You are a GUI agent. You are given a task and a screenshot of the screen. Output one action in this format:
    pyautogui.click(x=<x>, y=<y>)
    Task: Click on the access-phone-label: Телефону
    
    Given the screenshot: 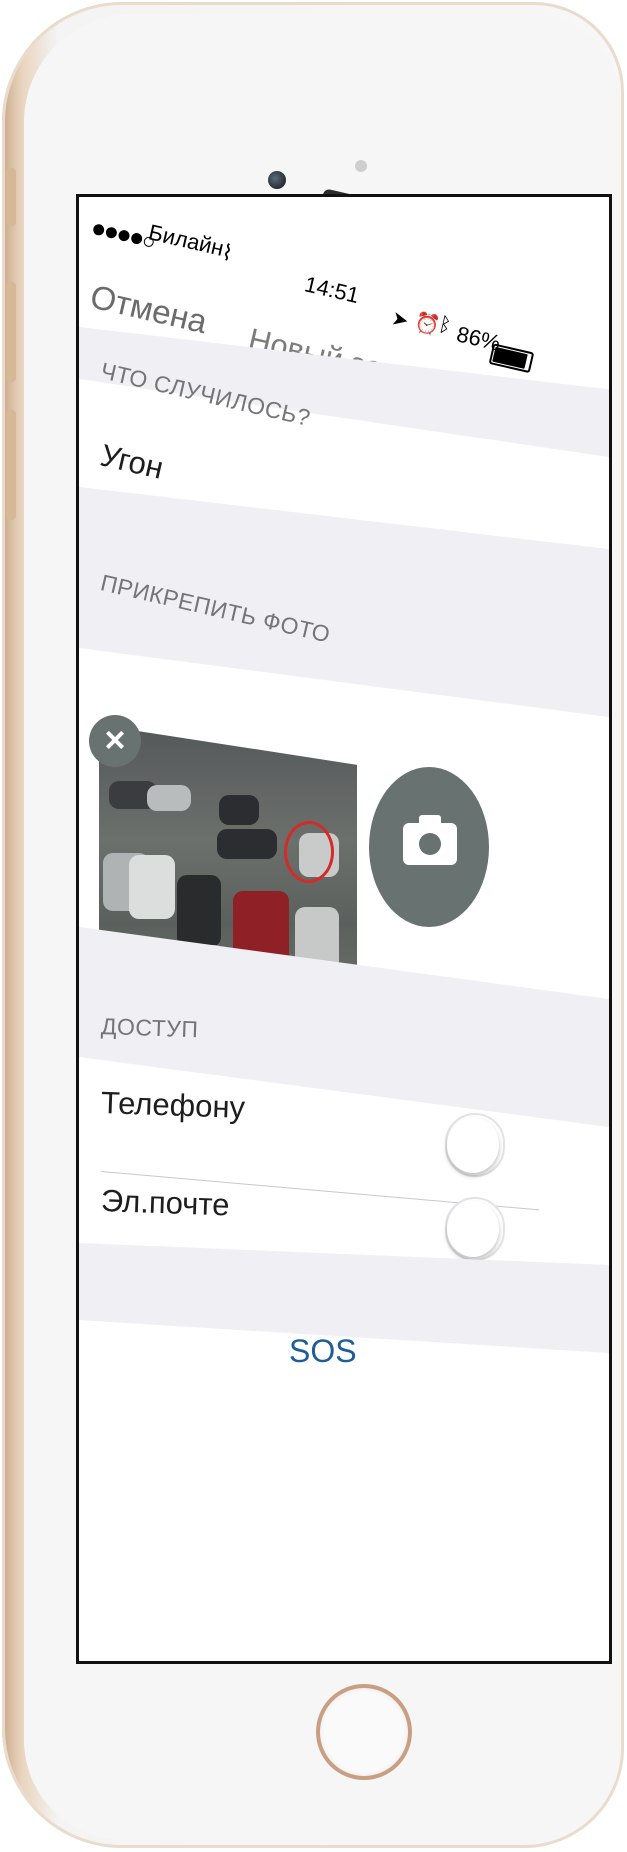 What is the action you would take?
    pyautogui.click(x=173, y=1105)
    